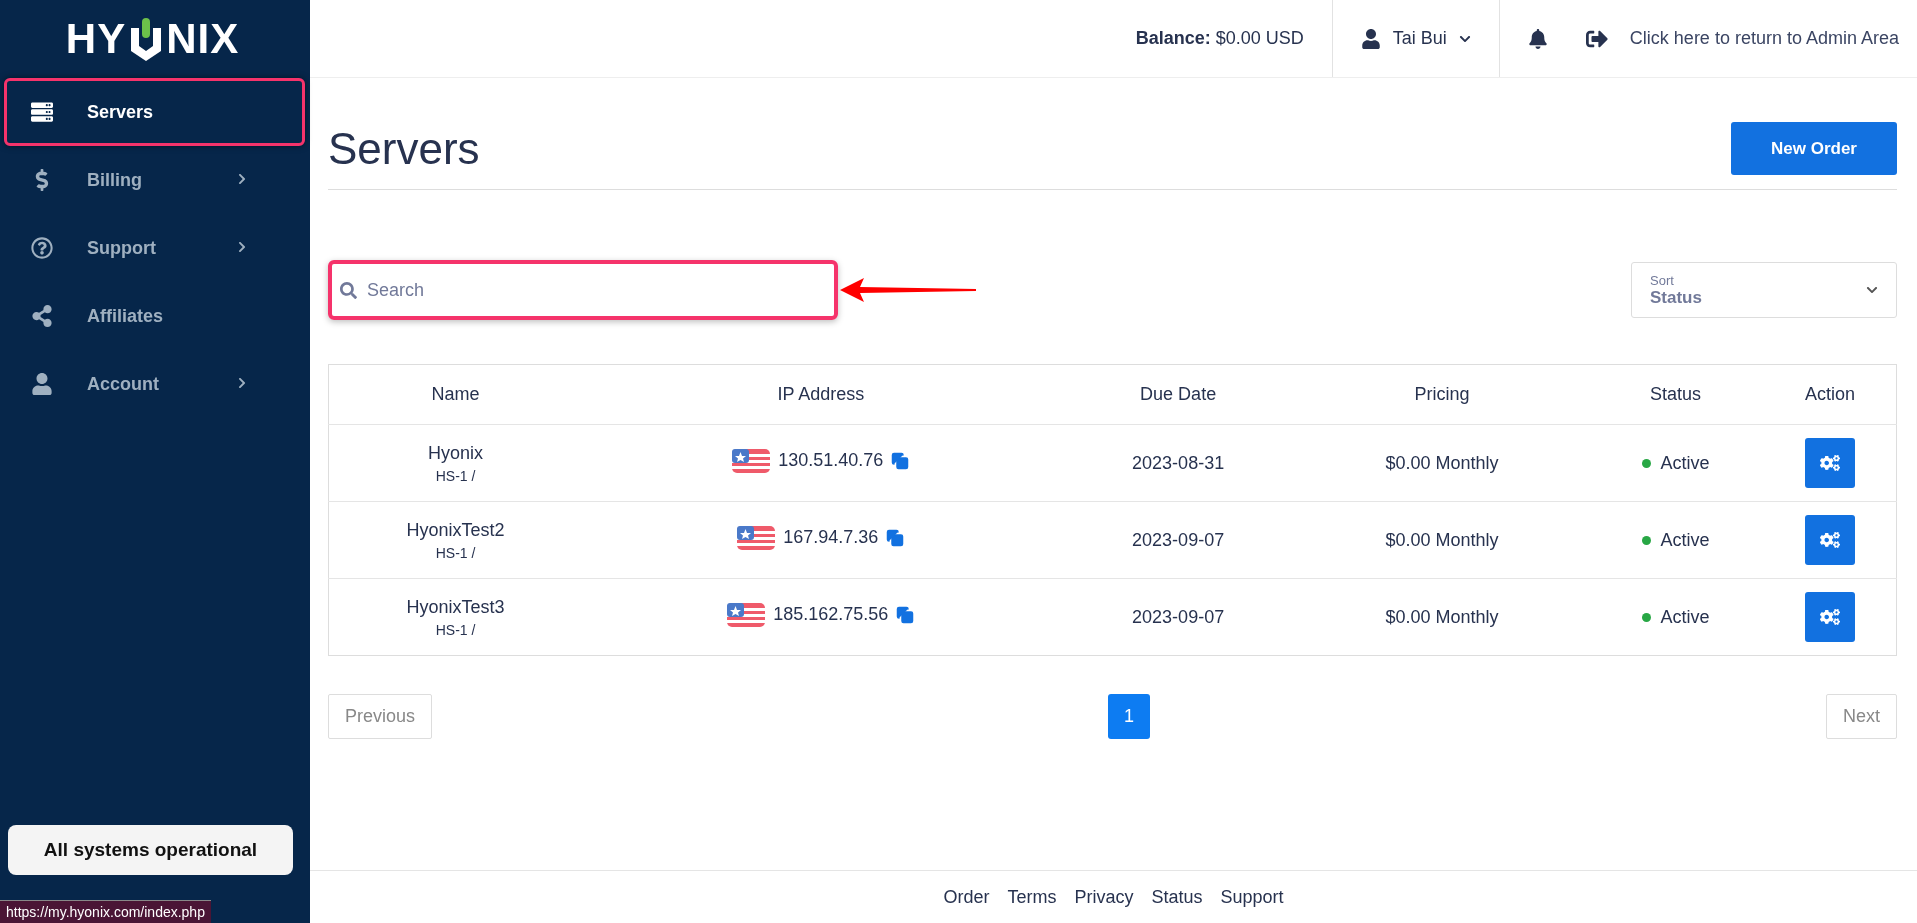  I want to click on sort-label: Sort, so click(1662, 280).